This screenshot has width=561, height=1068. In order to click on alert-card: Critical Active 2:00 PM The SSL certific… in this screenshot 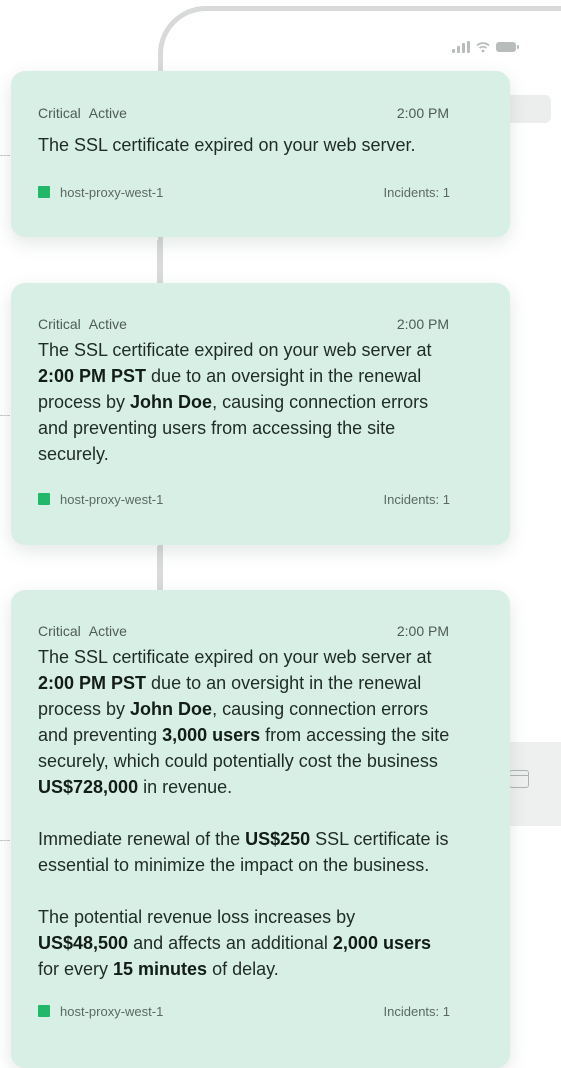, I will do `click(260, 154)`.